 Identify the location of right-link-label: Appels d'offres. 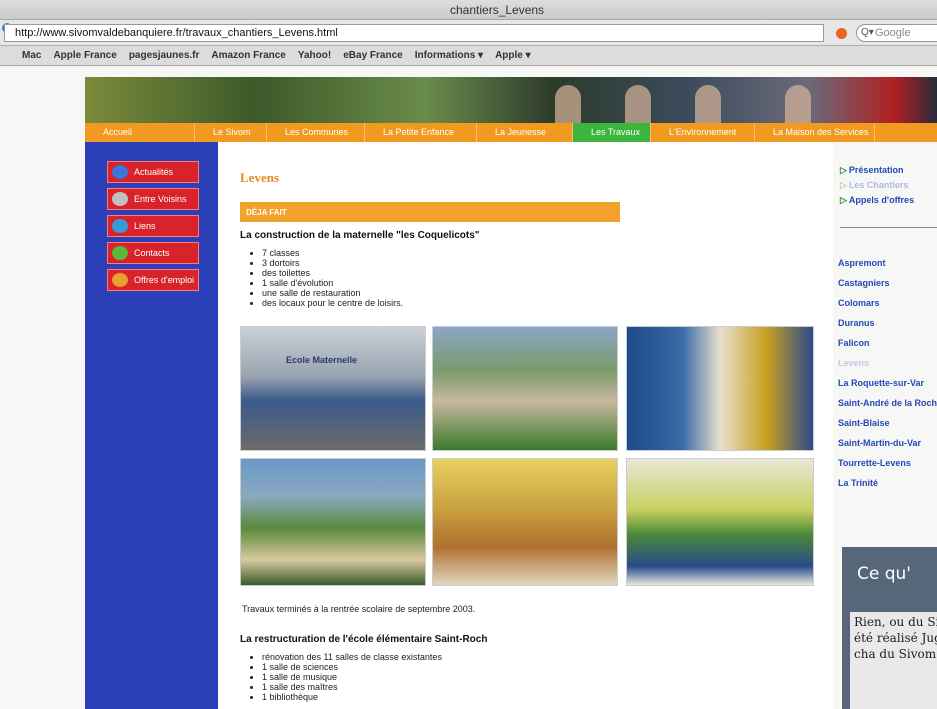
(881, 200).